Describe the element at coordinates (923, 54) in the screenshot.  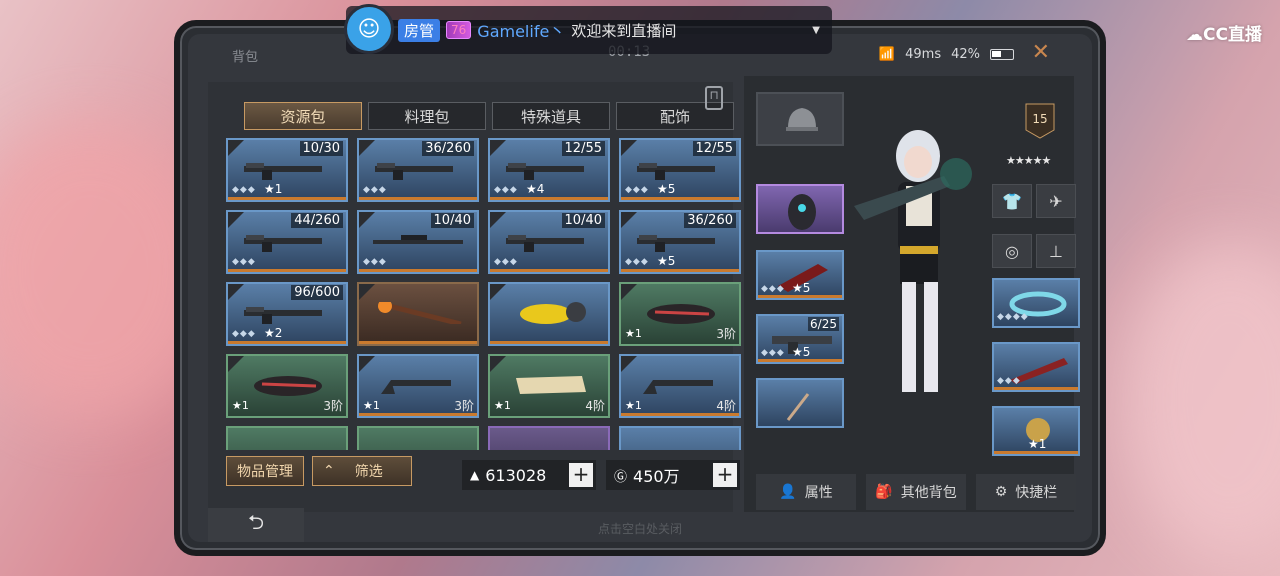
I see `ping-value: 49ms` at that location.